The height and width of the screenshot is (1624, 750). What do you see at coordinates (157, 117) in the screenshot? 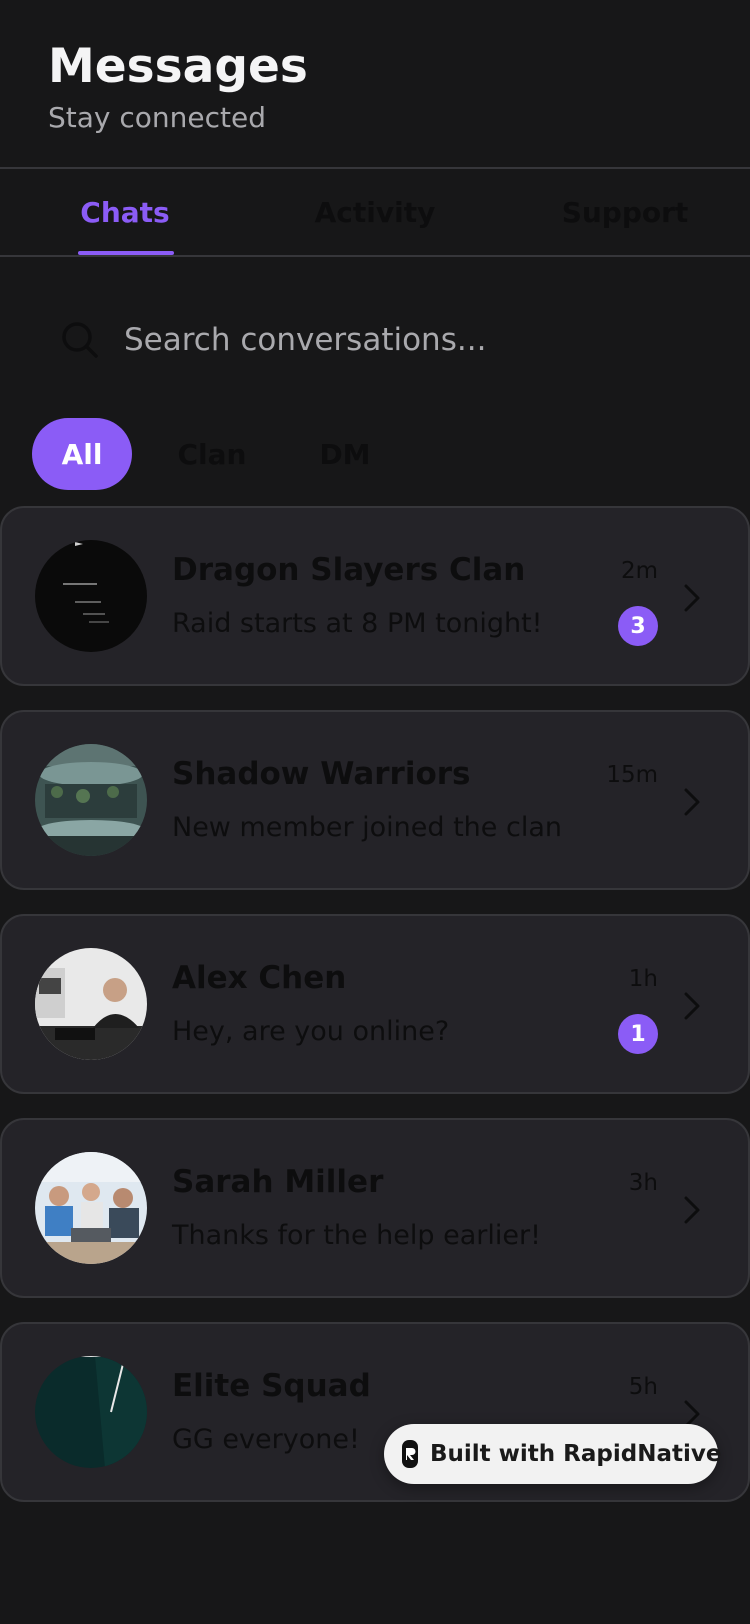
I see `page-subtitle: Stay connected` at bounding box center [157, 117].